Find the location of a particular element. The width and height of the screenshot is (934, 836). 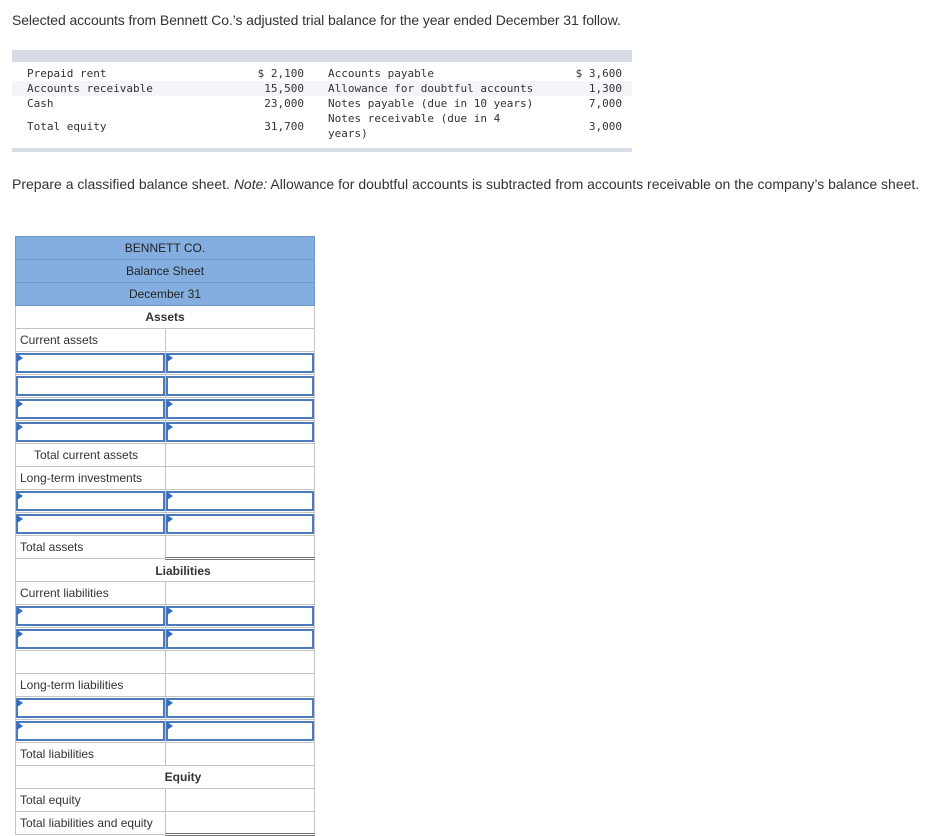

liabilities-heading: Liabilities is located at coordinates (165, 570).